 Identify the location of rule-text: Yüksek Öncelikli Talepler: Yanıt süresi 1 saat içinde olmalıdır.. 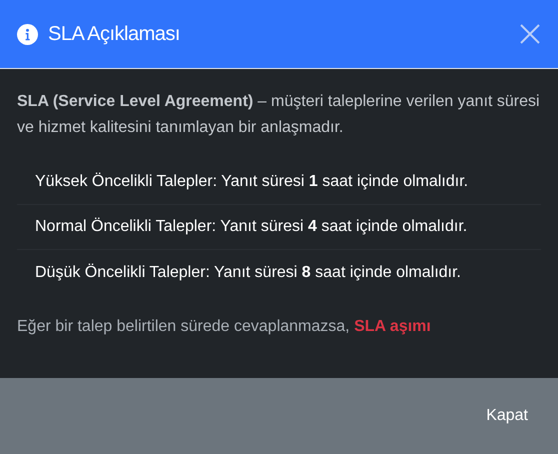
(251, 182).